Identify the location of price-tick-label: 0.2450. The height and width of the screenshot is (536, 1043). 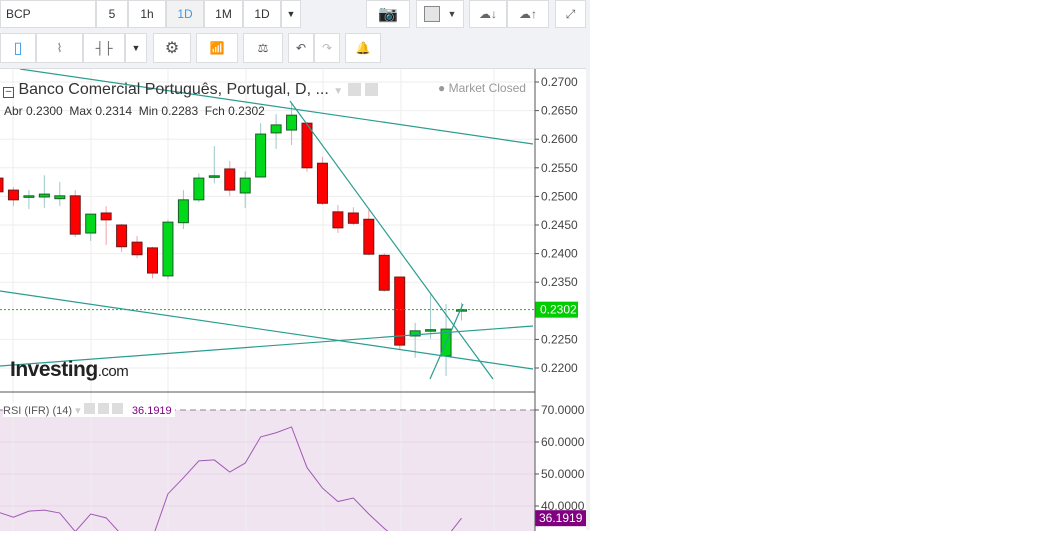
(559, 225).